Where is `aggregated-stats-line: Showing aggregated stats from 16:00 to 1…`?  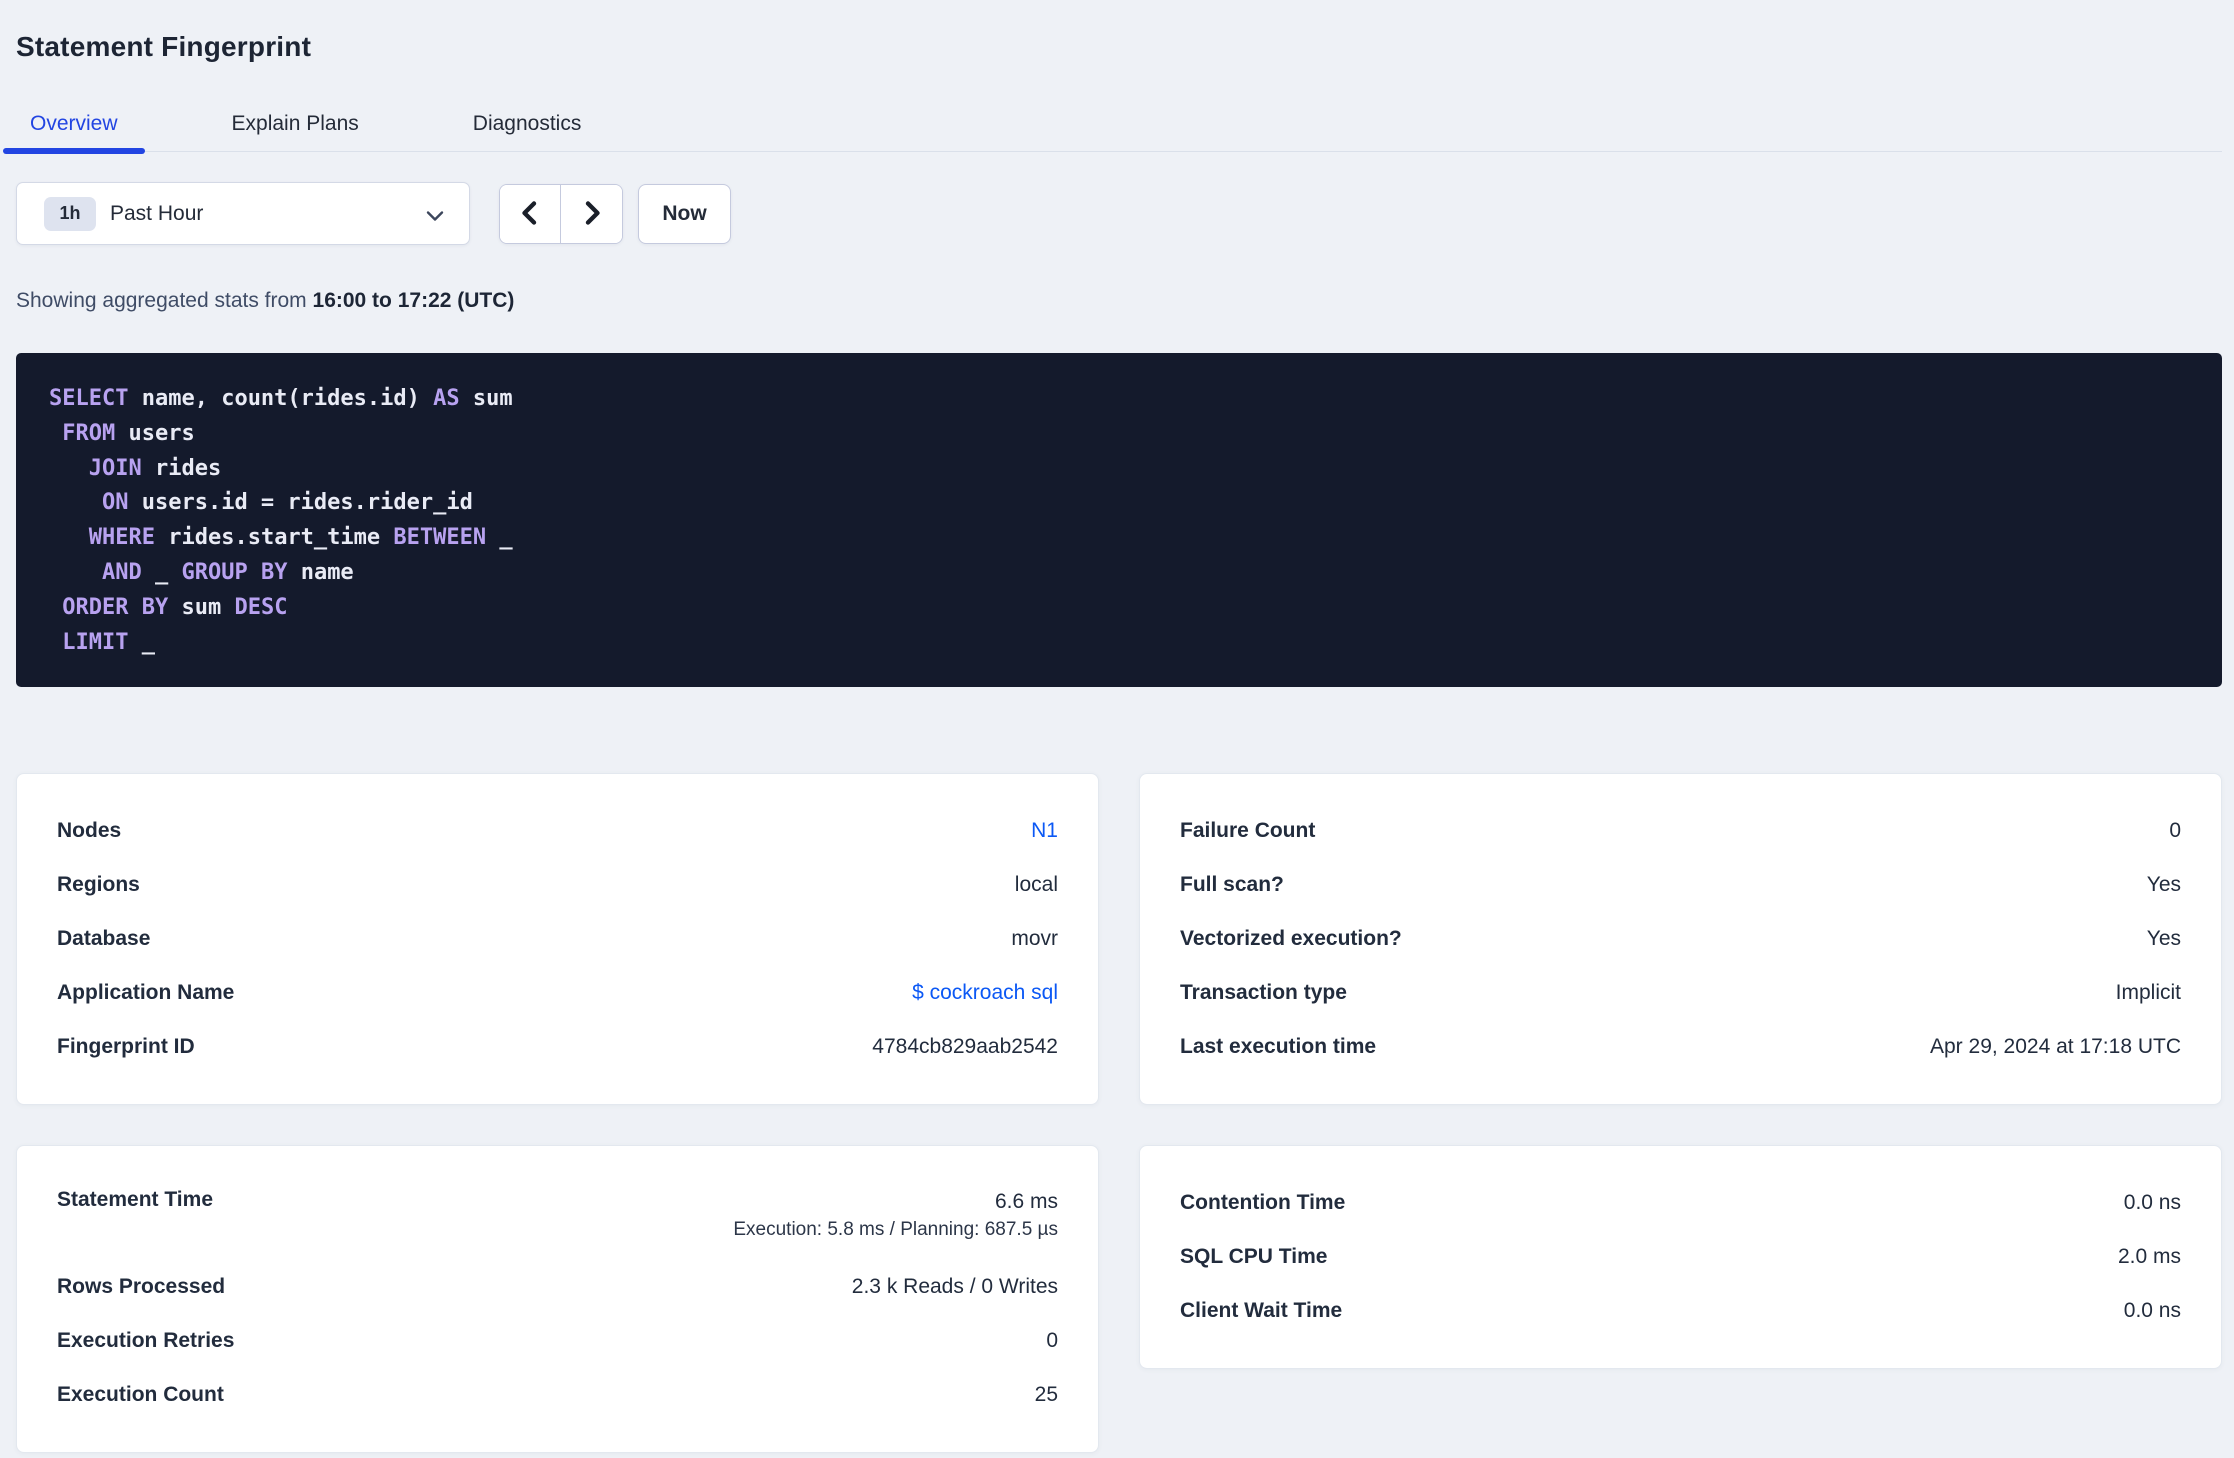 aggregated-stats-line: Showing aggregated stats from 16:00 to 1… is located at coordinates (1119, 300).